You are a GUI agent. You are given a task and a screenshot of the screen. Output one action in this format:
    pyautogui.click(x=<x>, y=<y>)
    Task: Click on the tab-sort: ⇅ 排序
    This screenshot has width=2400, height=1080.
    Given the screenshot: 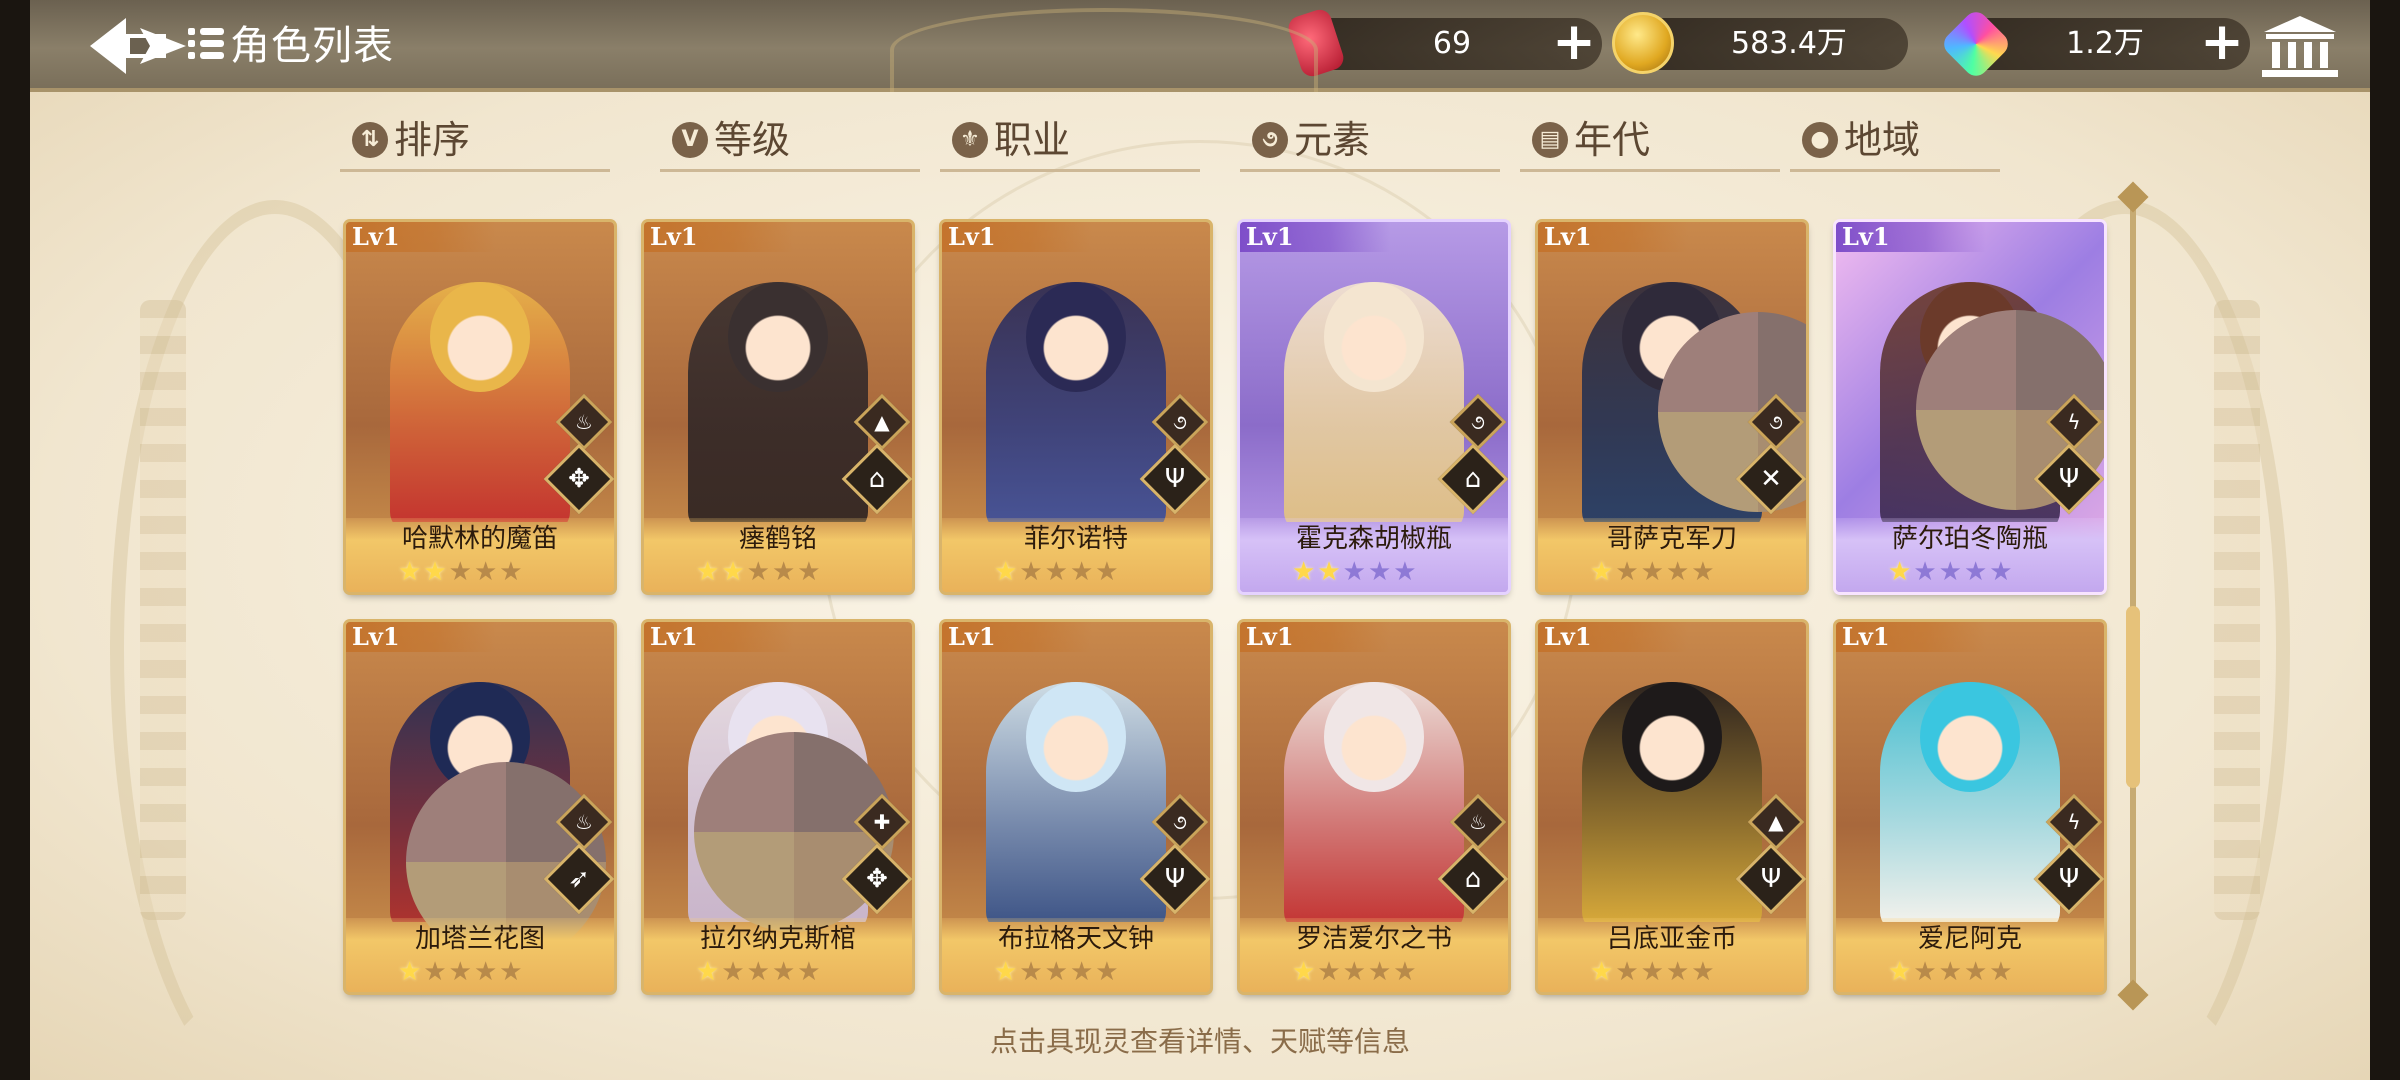 What is the action you would take?
    pyautogui.click(x=475, y=141)
    